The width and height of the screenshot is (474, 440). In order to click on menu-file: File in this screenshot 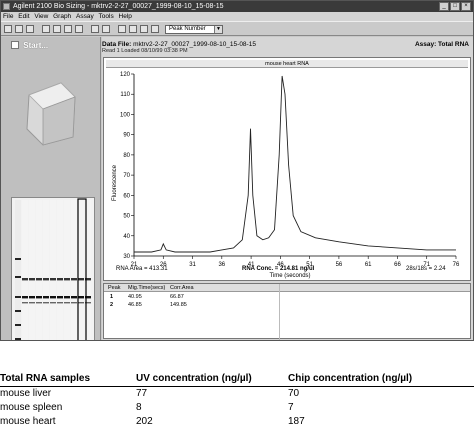, I will do `click(8, 16)`.